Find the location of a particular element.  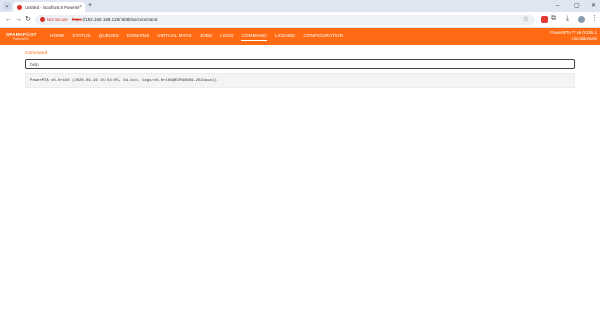

bookmark-star-icon: ☆ is located at coordinates (526, 20).